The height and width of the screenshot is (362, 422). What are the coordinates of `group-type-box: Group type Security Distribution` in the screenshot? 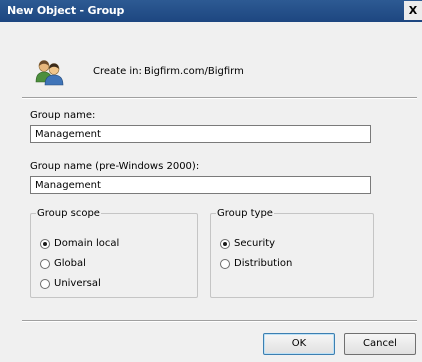 It's located at (292, 253).